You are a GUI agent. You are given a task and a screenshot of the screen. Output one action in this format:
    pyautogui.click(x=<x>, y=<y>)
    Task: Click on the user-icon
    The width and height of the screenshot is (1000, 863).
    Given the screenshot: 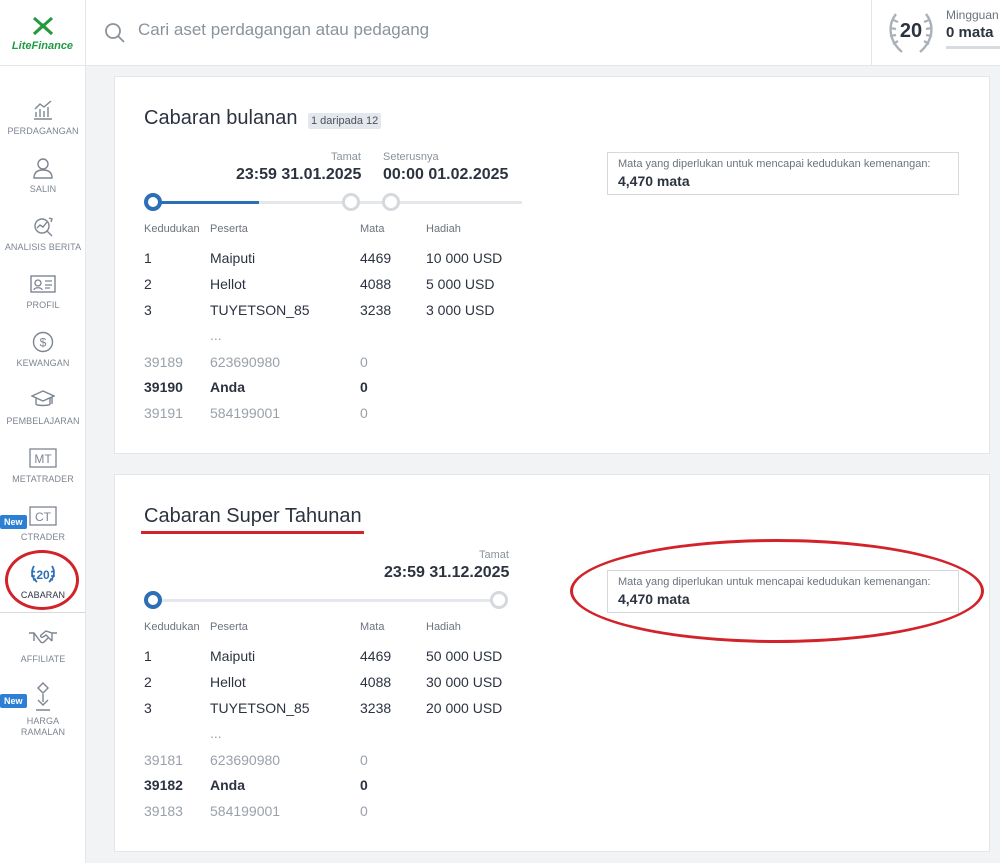 What is the action you would take?
    pyautogui.click(x=43, y=168)
    